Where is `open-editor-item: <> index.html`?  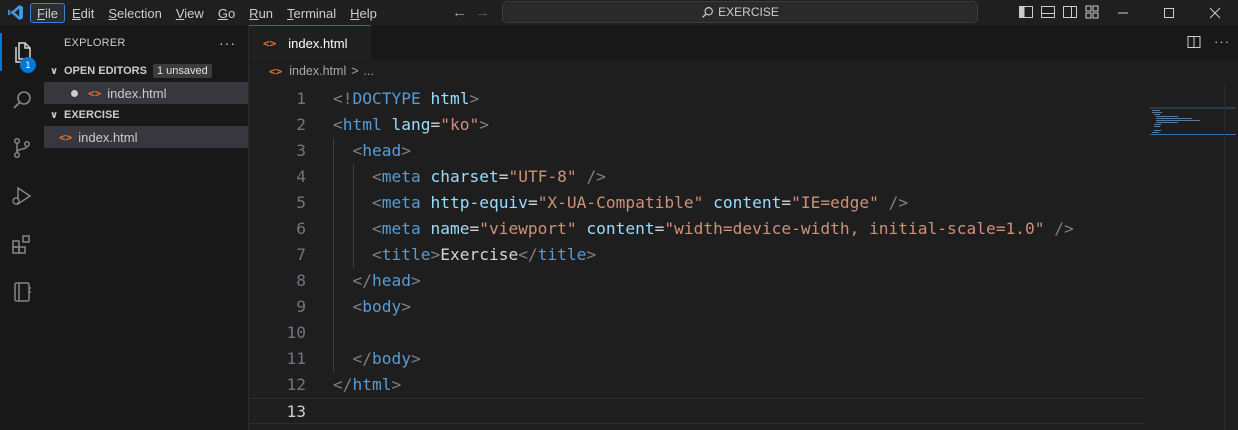
open-editor-item: <> index.html is located at coordinates (146, 93).